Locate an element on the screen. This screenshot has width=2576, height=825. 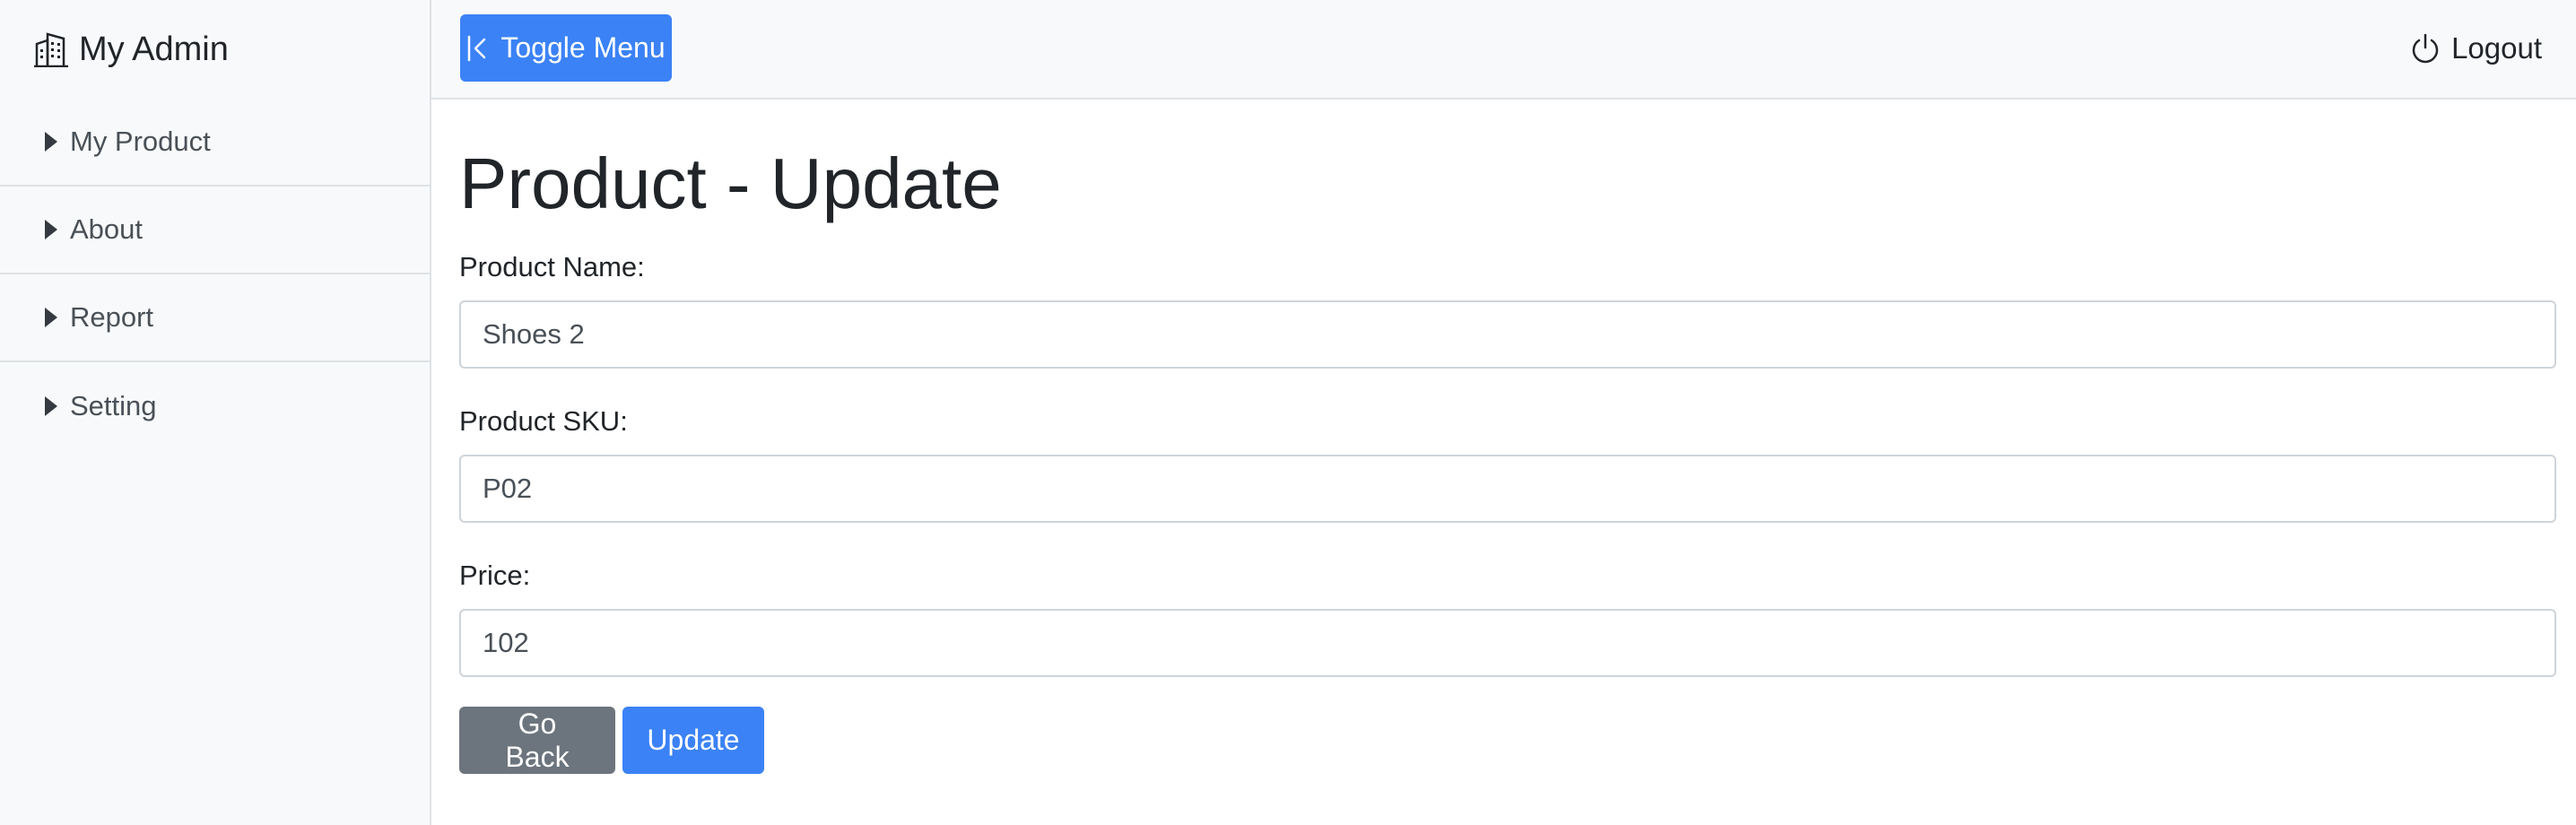
product-sku-label: Product SKU: is located at coordinates (543, 421).